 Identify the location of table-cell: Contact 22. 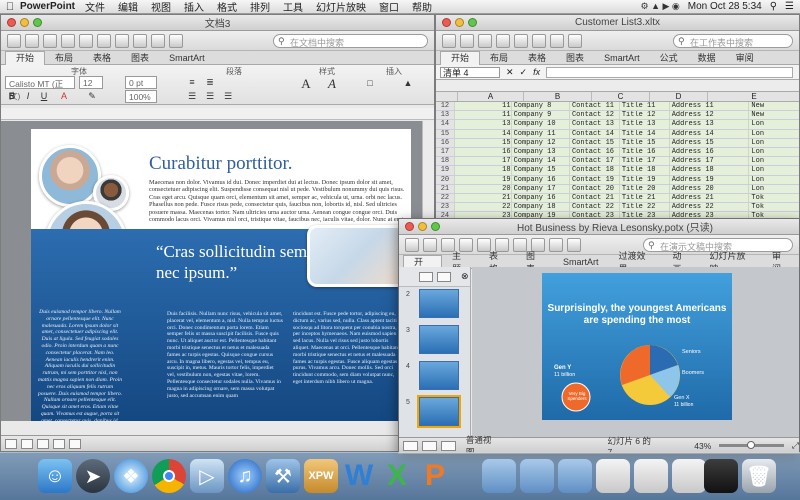
(595, 207).